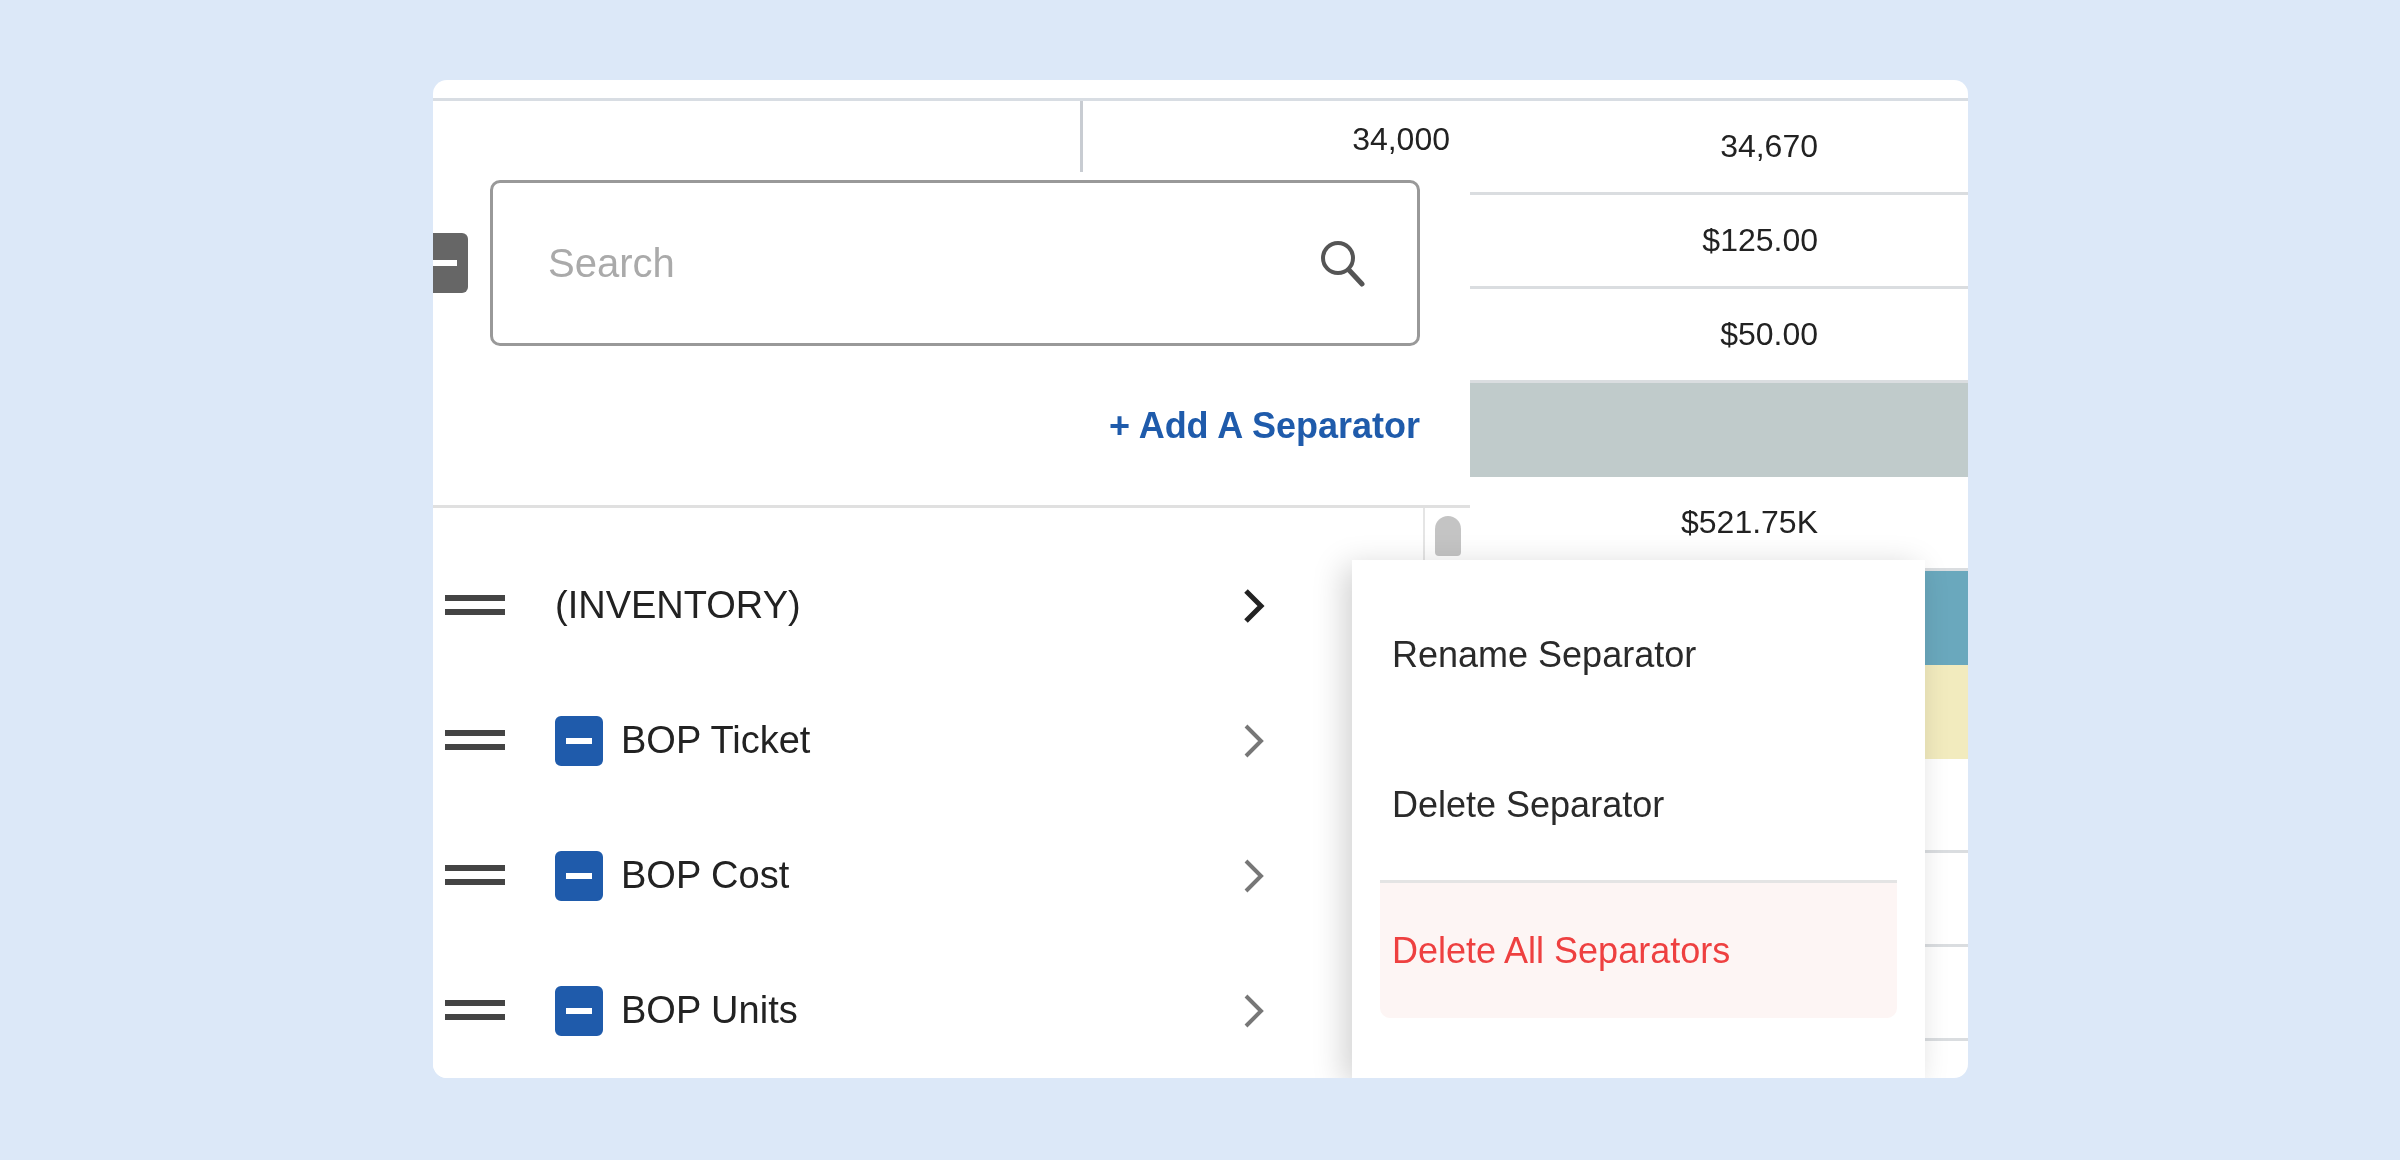  What do you see at coordinates (899, 605) in the screenshot?
I see `list-item-label: (INVENTORY)` at bounding box center [899, 605].